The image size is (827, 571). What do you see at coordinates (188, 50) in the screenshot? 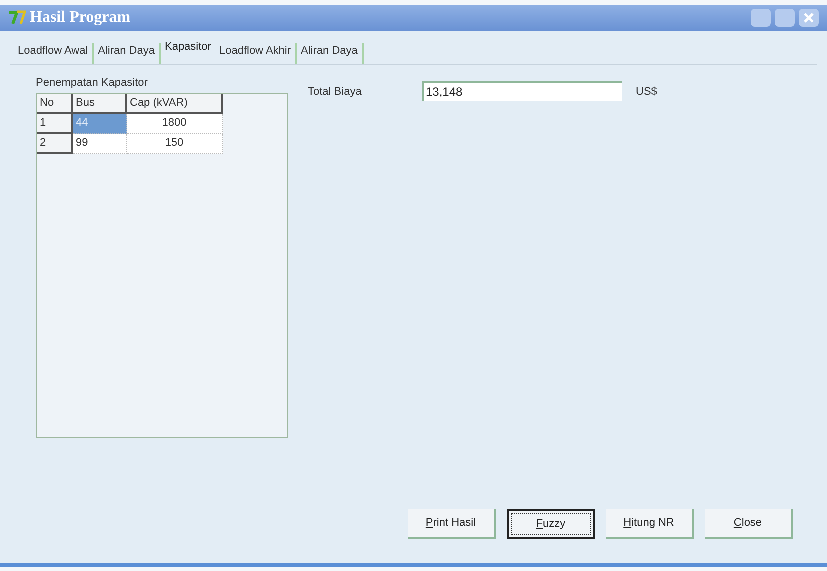
I see `tab: Kapasitor` at bounding box center [188, 50].